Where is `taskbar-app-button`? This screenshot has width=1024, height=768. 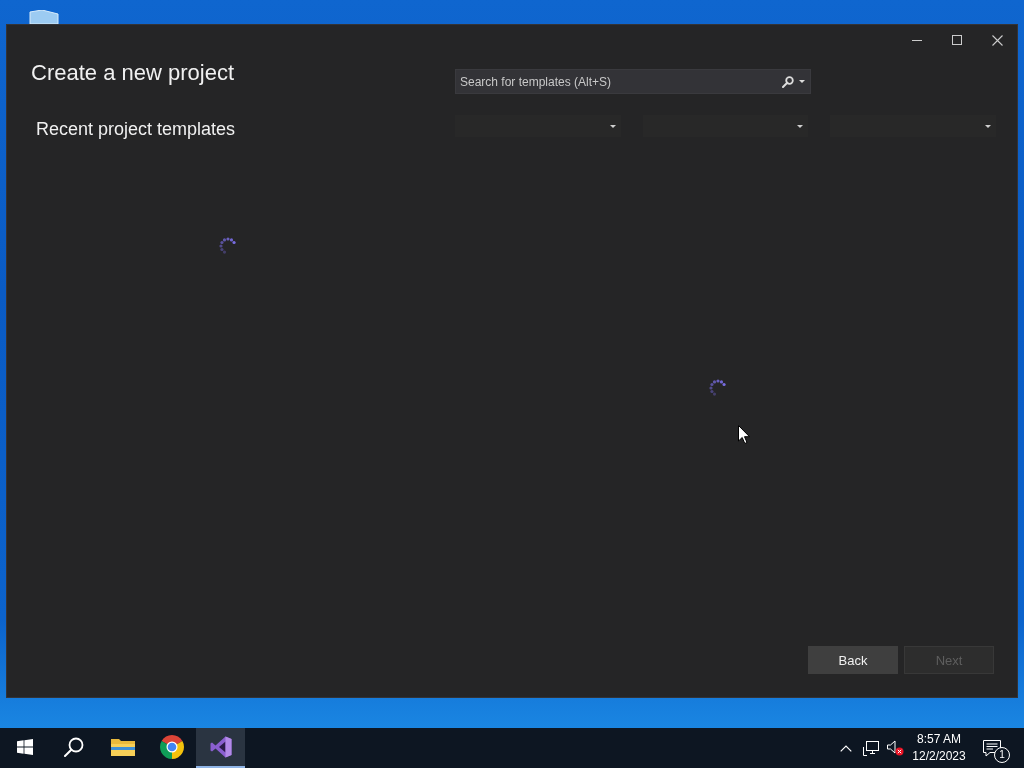
taskbar-app-button is located at coordinates (220, 748).